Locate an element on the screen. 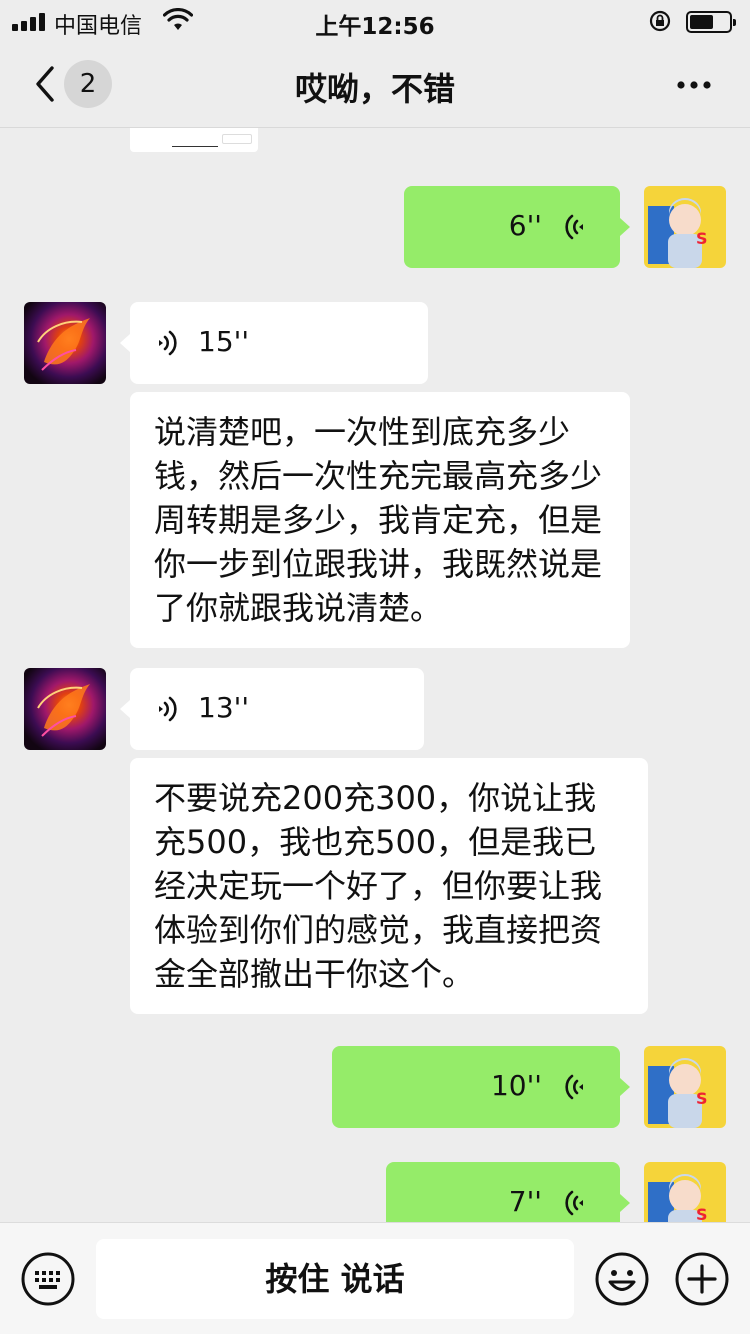  battery-icon is located at coordinates (711, 22).